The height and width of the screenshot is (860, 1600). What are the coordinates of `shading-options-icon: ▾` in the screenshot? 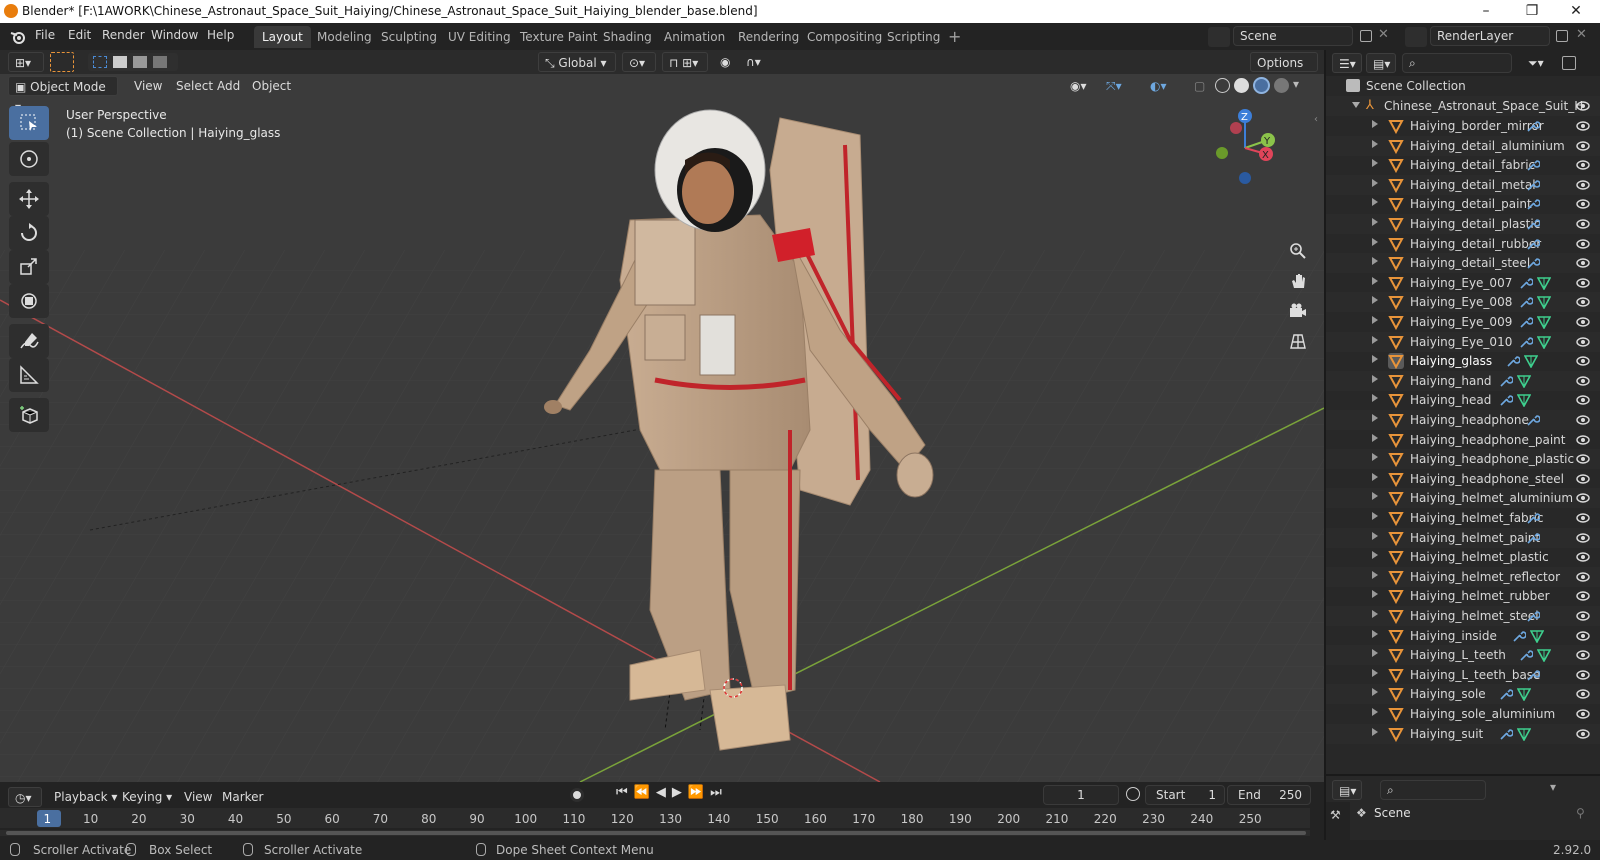 It's located at (1296, 84).